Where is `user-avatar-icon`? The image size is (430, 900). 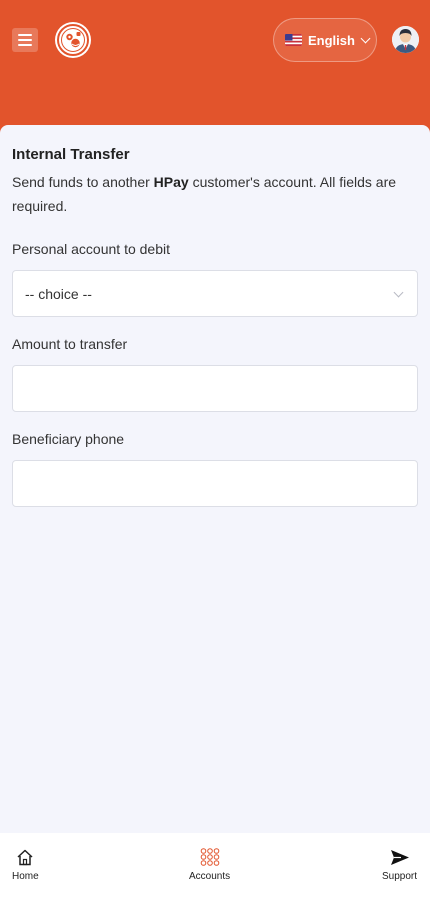 user-avatar-icon is located at coordinates (405, 39).